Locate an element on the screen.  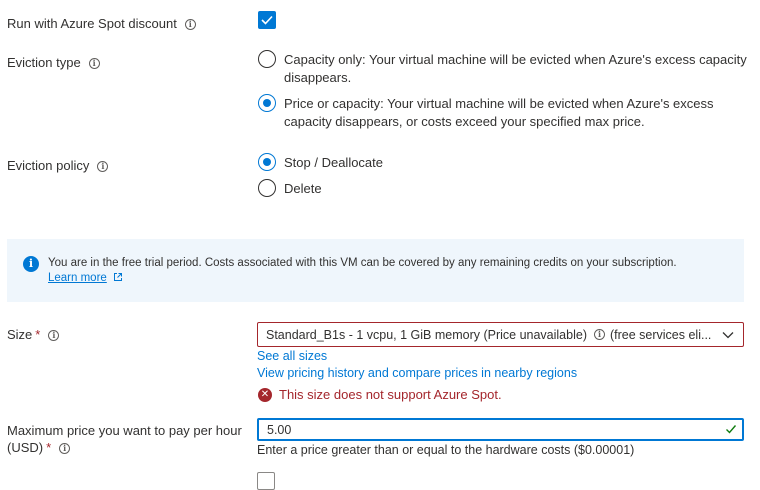
see-all-sizes-link: See all sizes is located at coordinates (292, 356).